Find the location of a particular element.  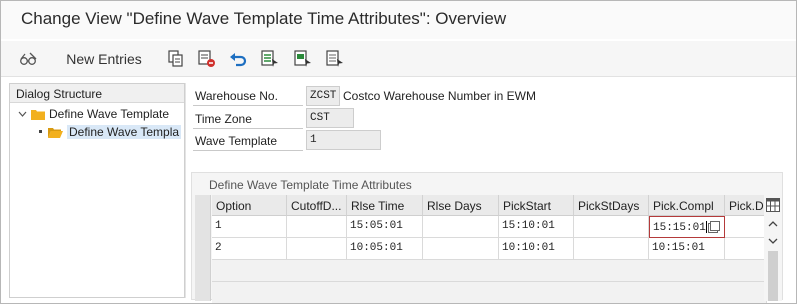

column-header-release-time: Rlse Time is located at coordinates (385, 205).